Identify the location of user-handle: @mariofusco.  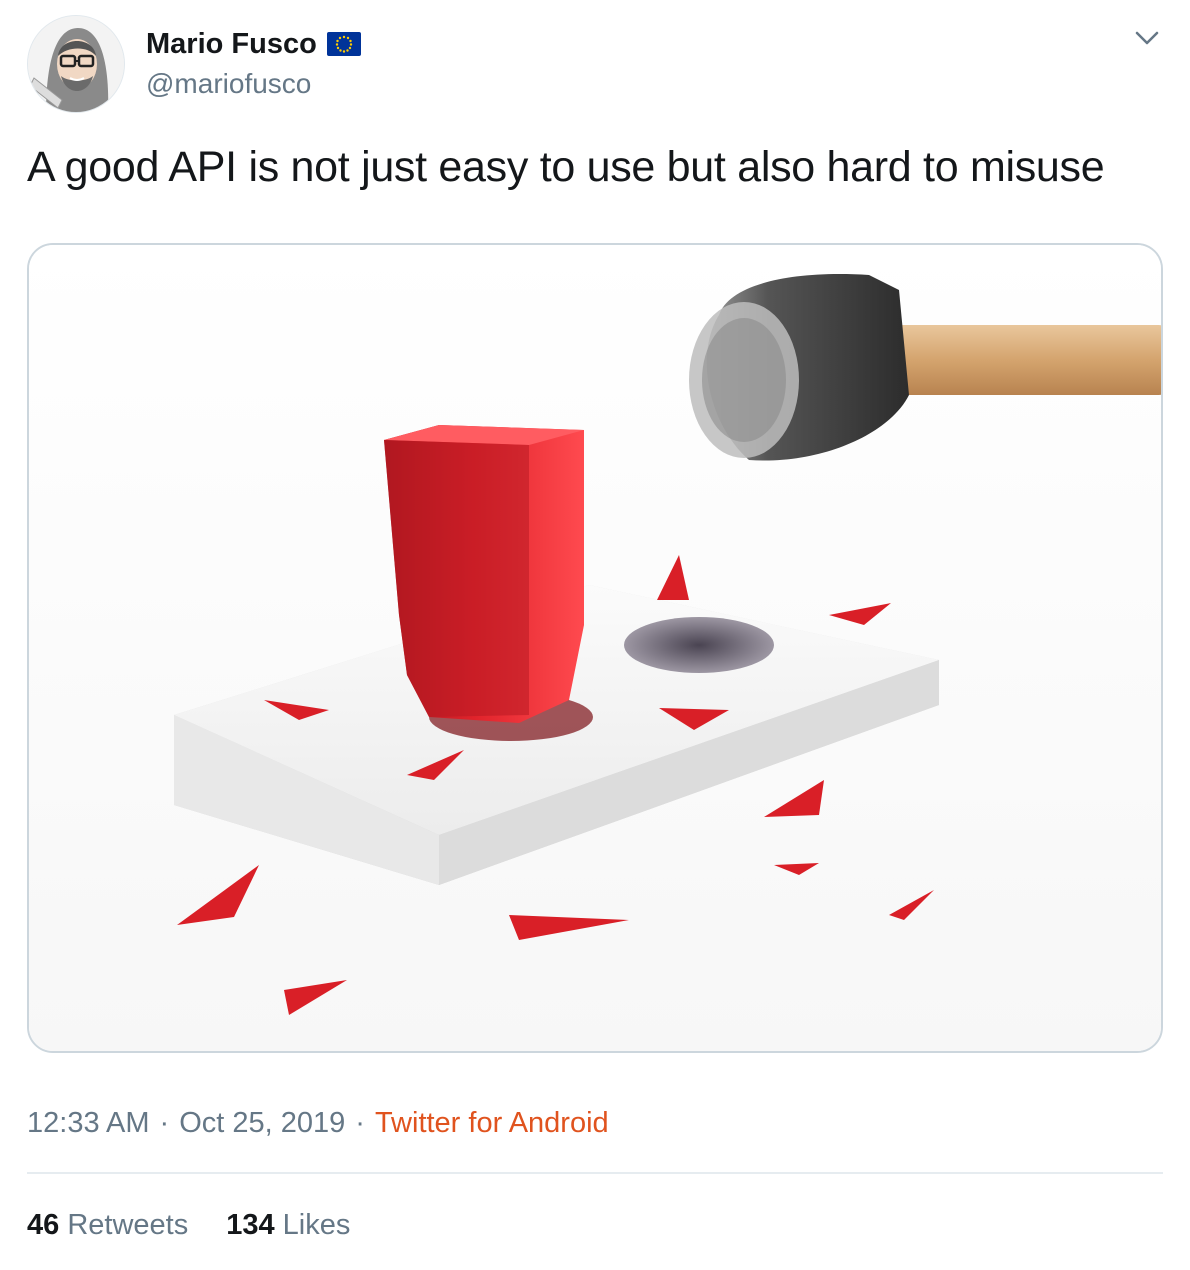
(228, 84).